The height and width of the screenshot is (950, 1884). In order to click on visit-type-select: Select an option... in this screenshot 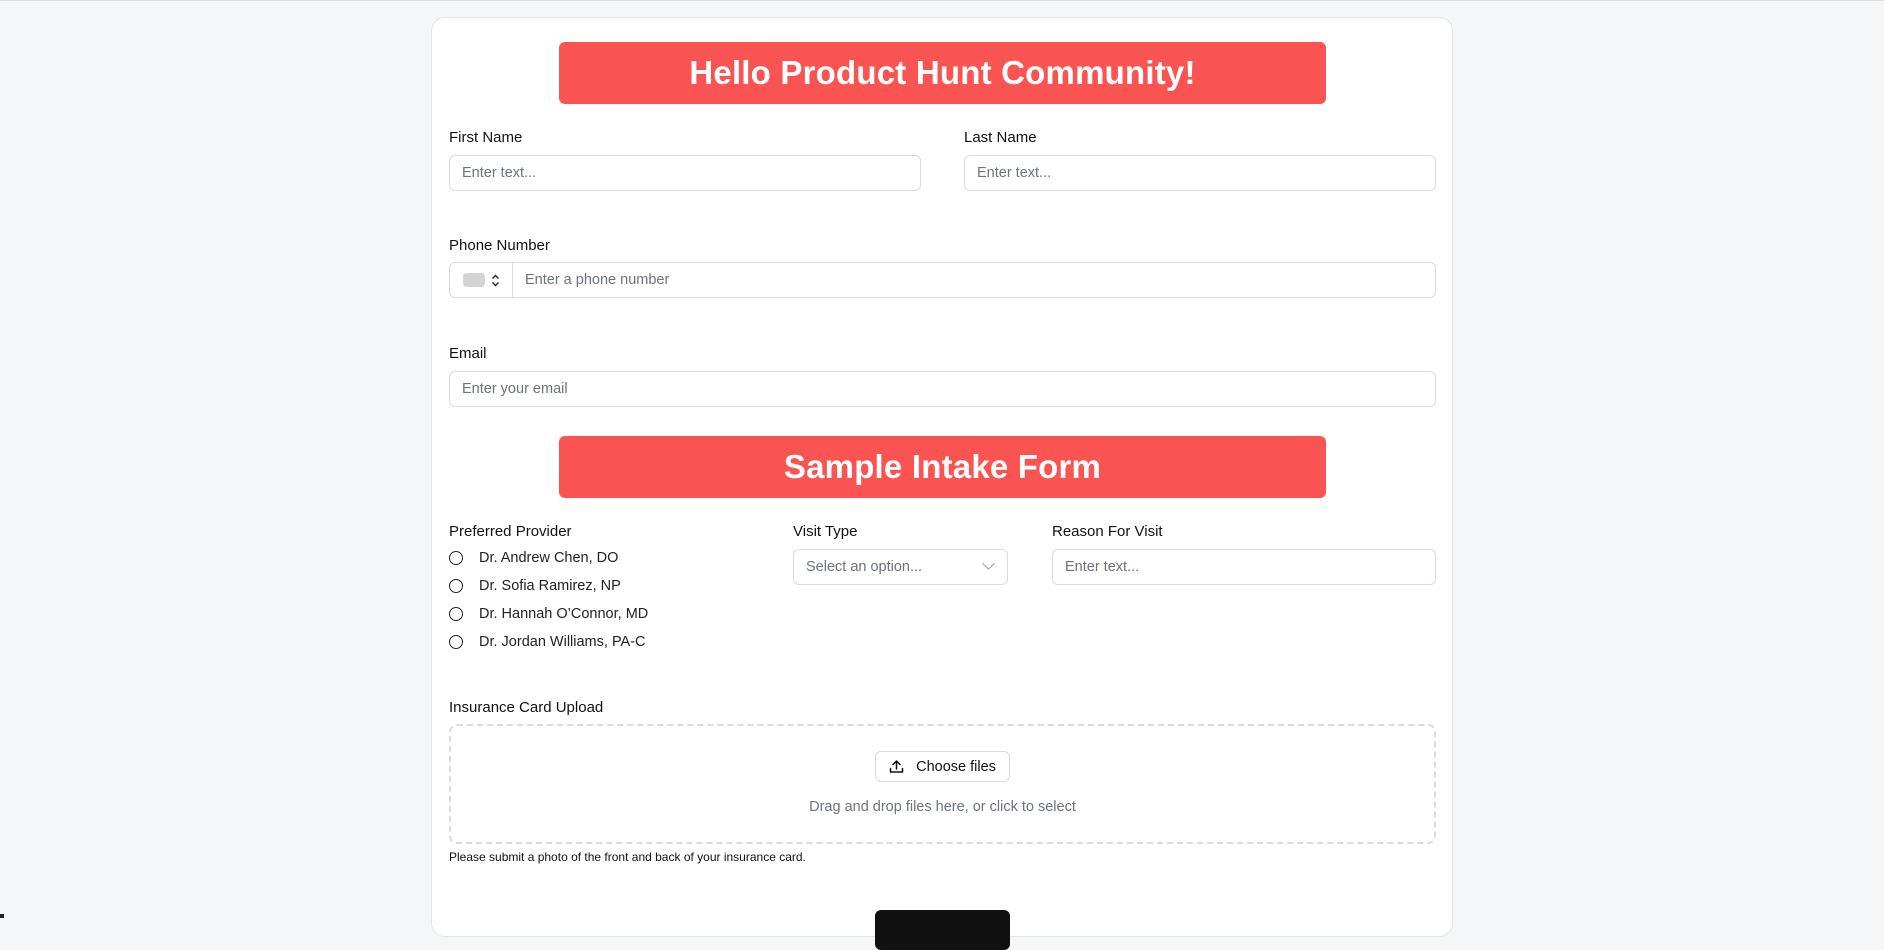, I will do `click(900, 567)`.